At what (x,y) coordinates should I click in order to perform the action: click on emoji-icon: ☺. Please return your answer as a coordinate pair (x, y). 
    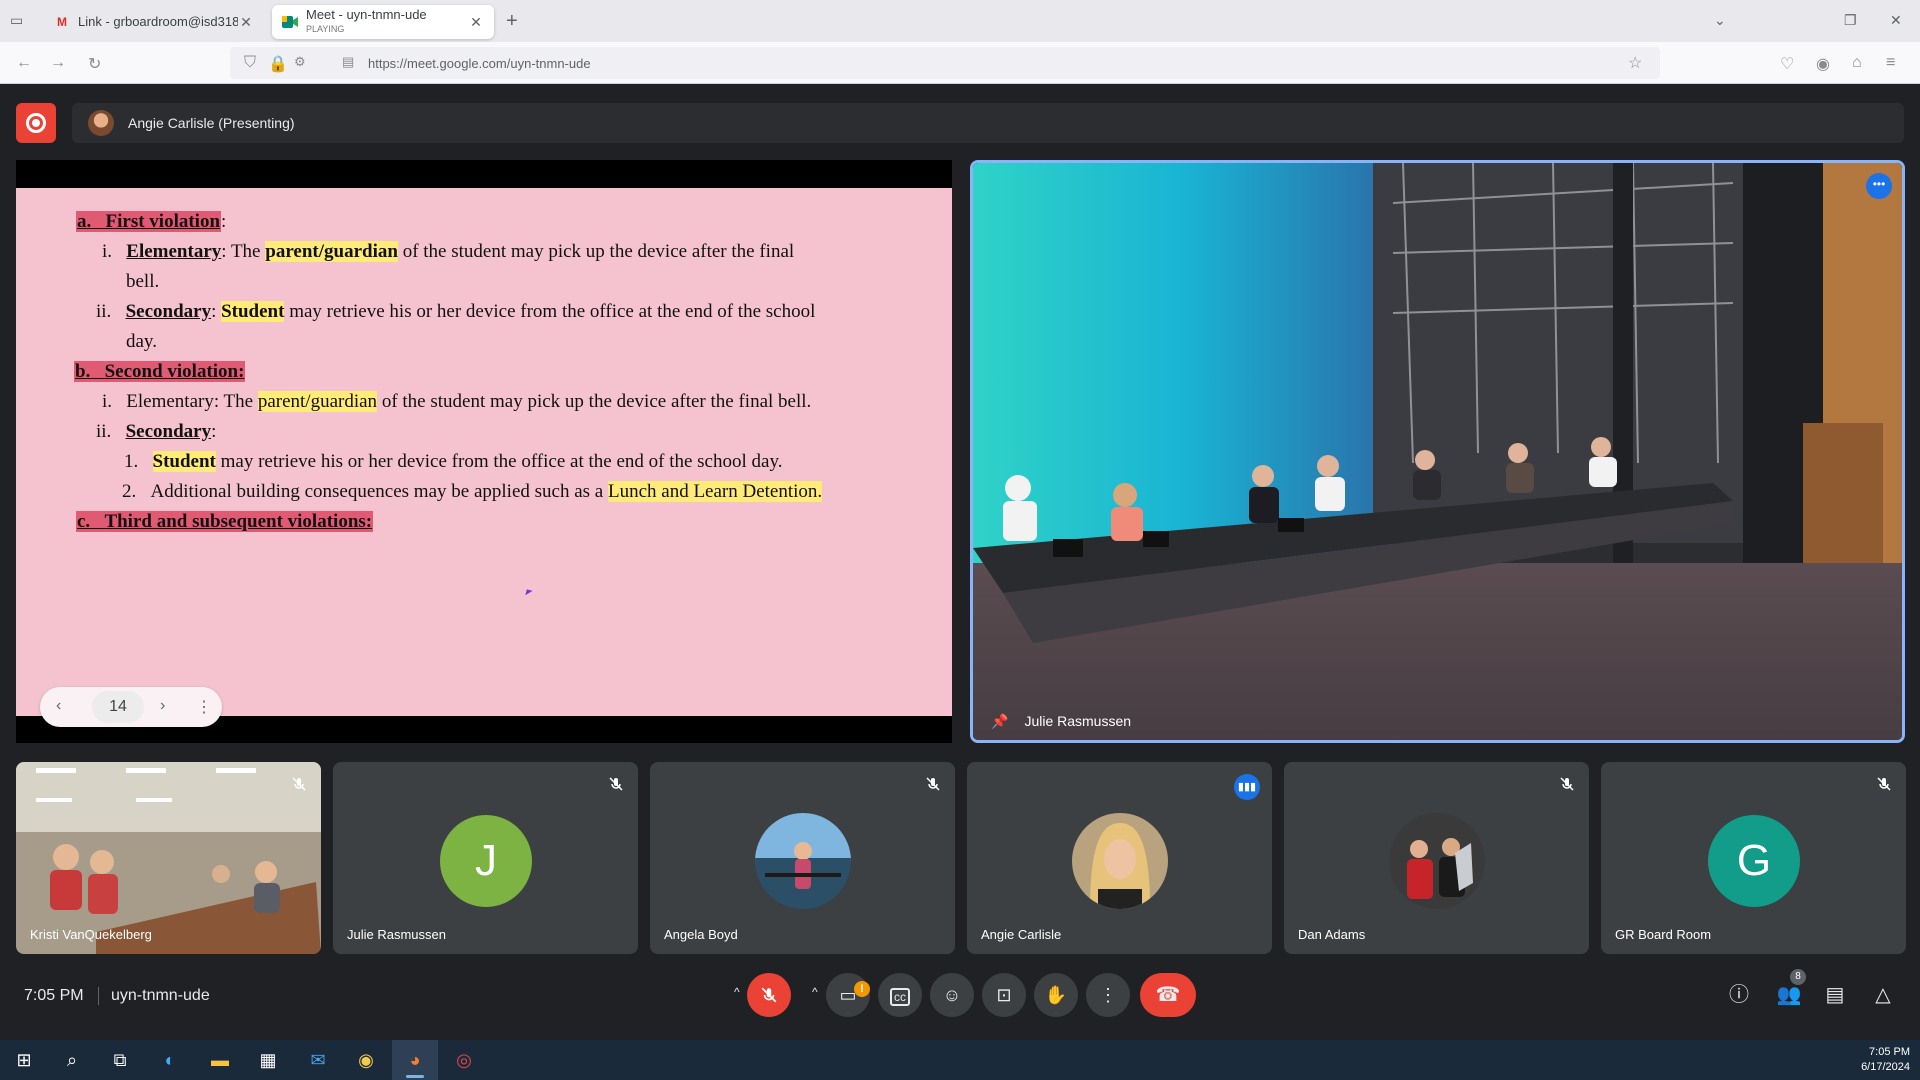
    Looking at the image, I should click on (952, 995).